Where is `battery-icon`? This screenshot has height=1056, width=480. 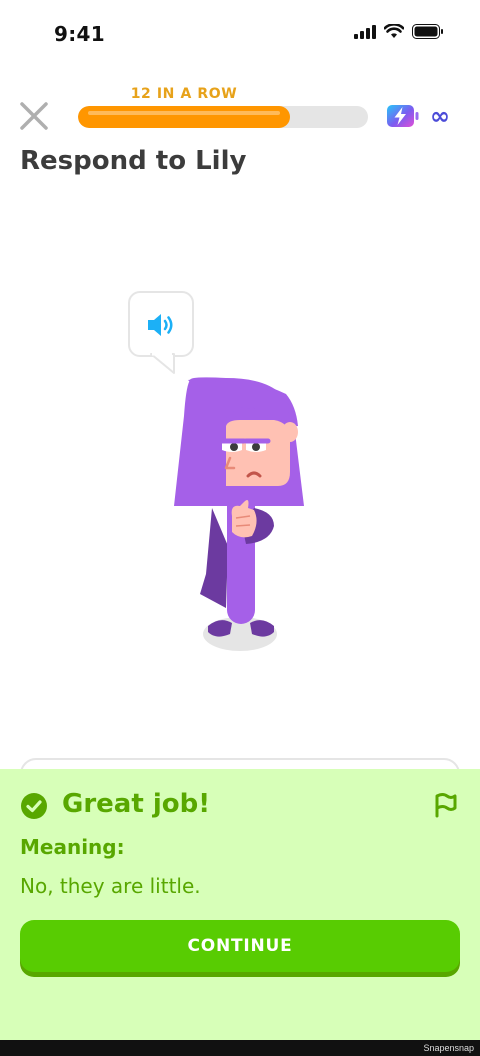
battery-icon is located at coordinates (427, 31).